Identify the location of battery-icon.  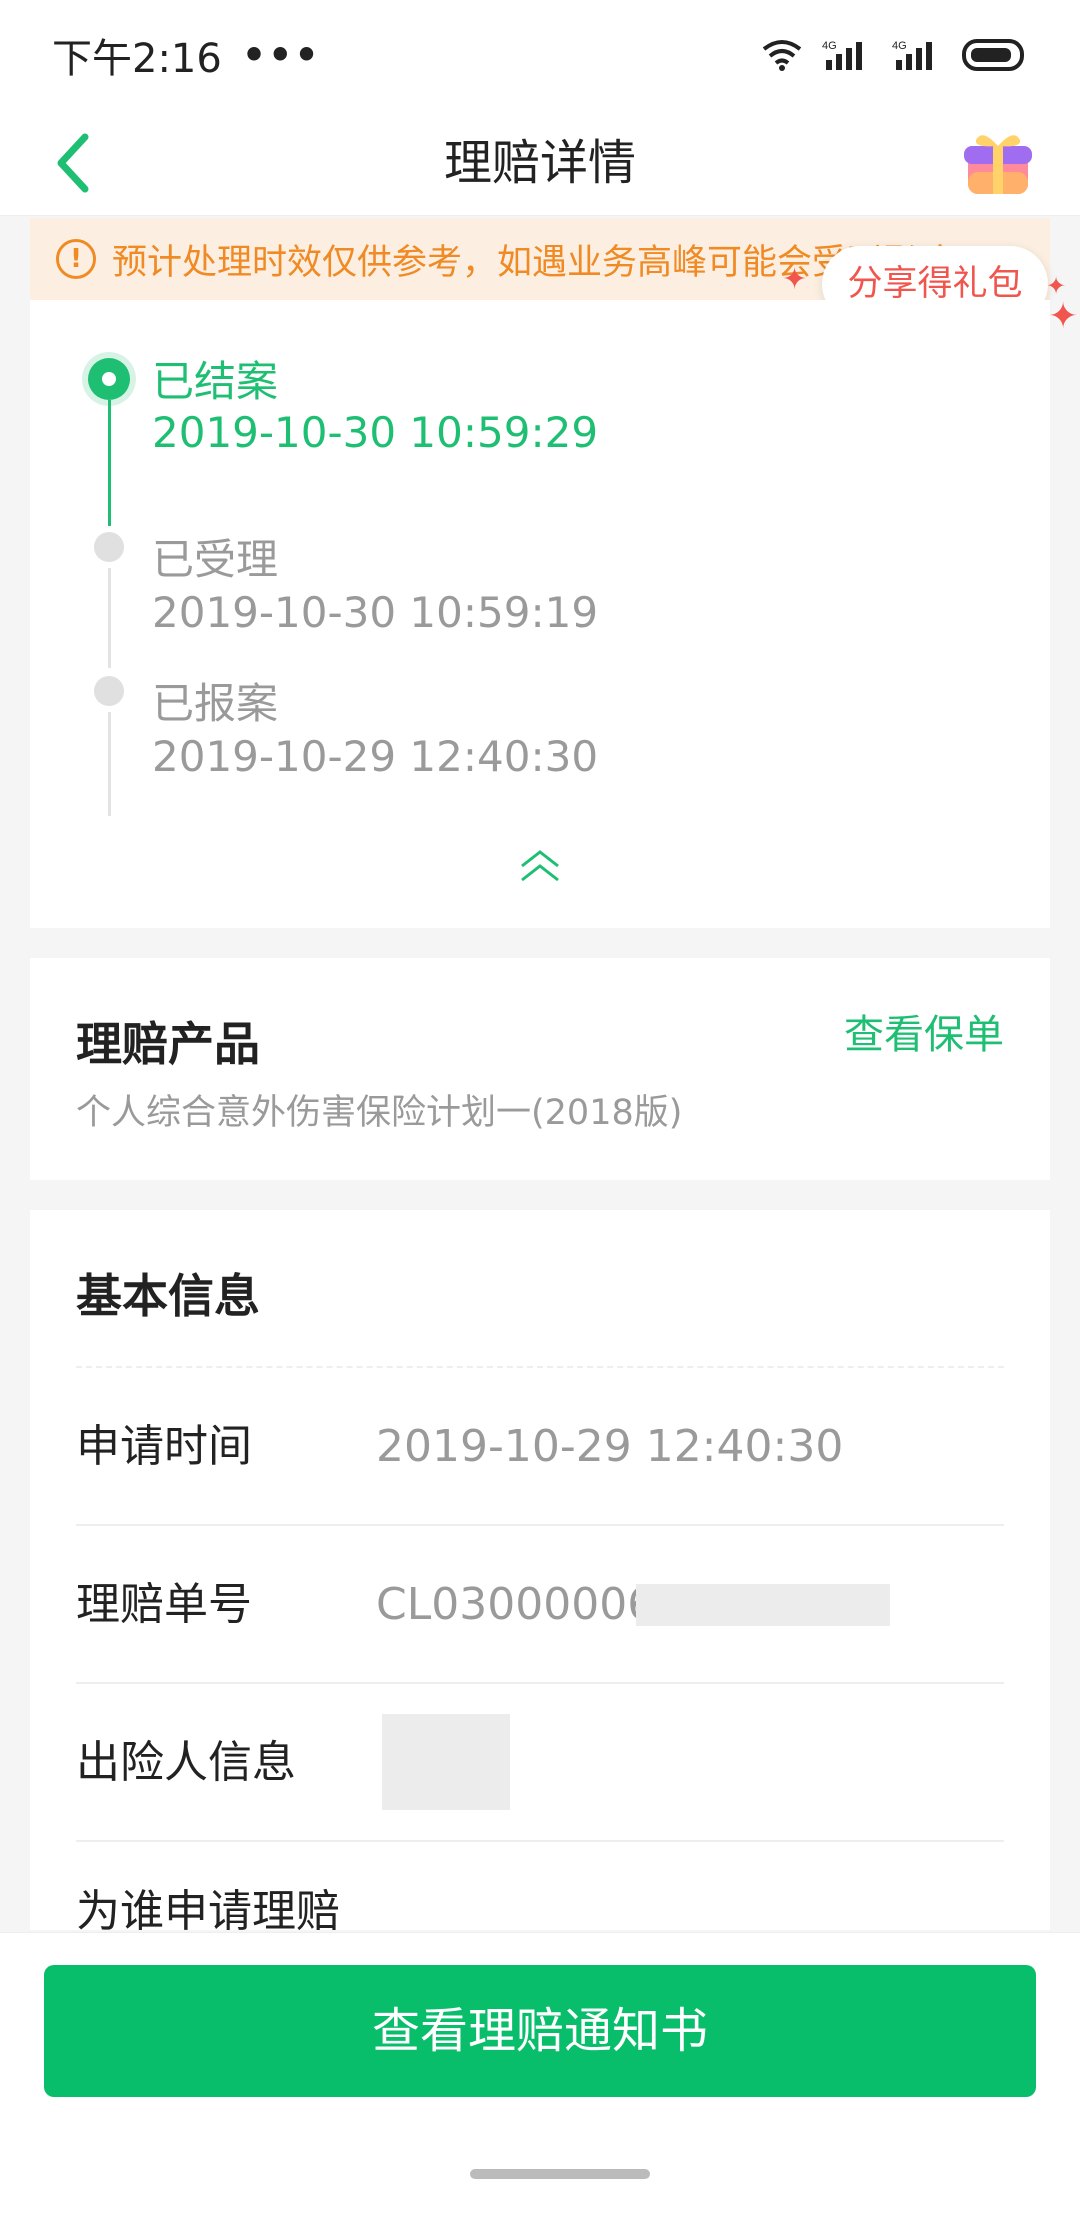
(993, 55).